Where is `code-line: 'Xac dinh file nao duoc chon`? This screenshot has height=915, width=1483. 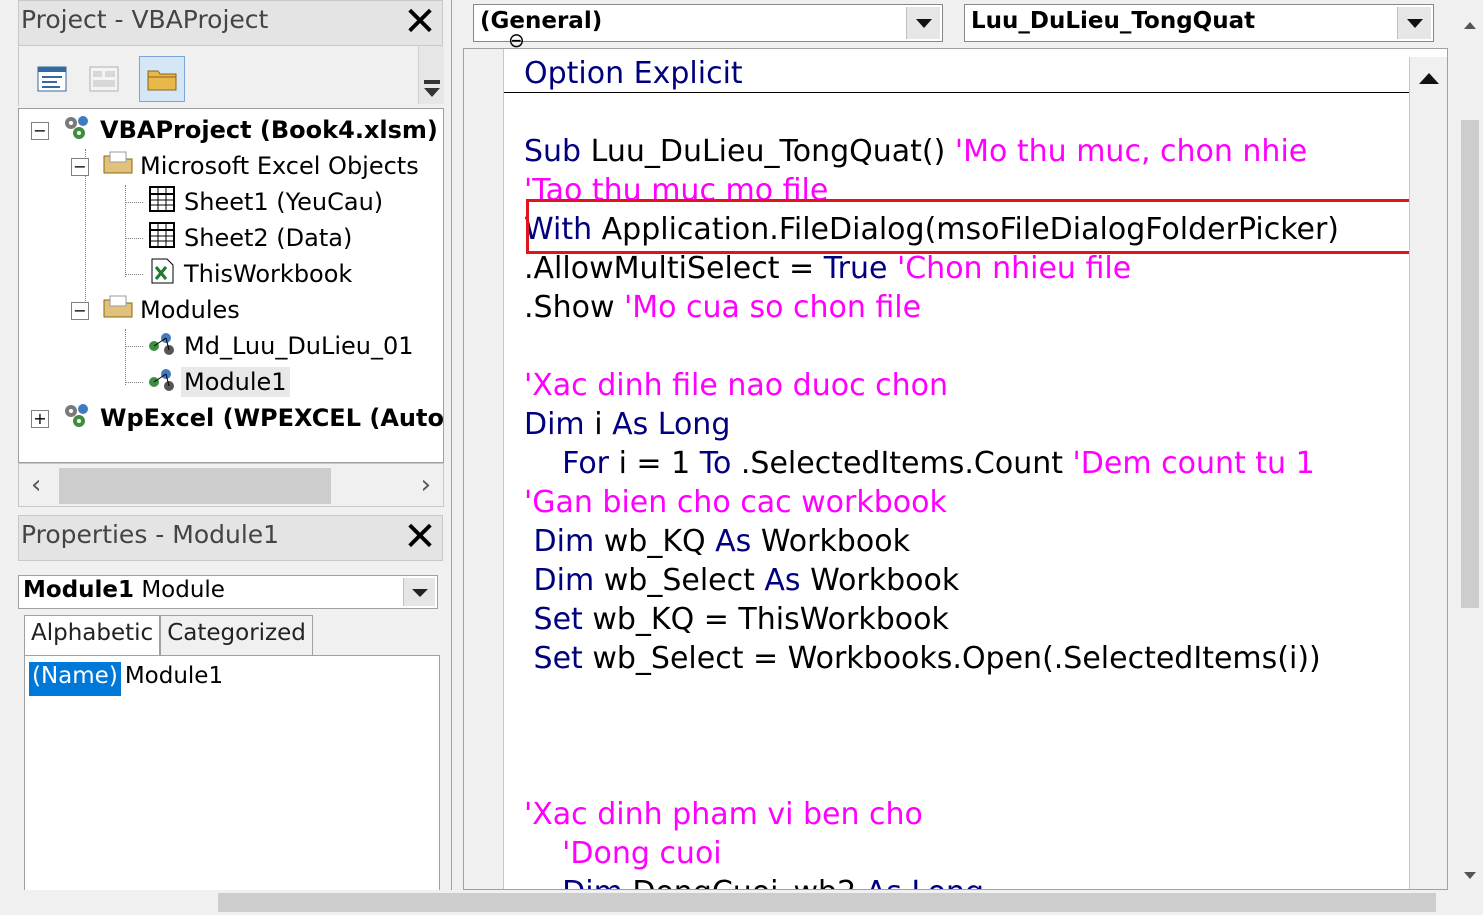 code-line: 'Xac dinh file nao duoc chon is located at coordinates (736, 385).